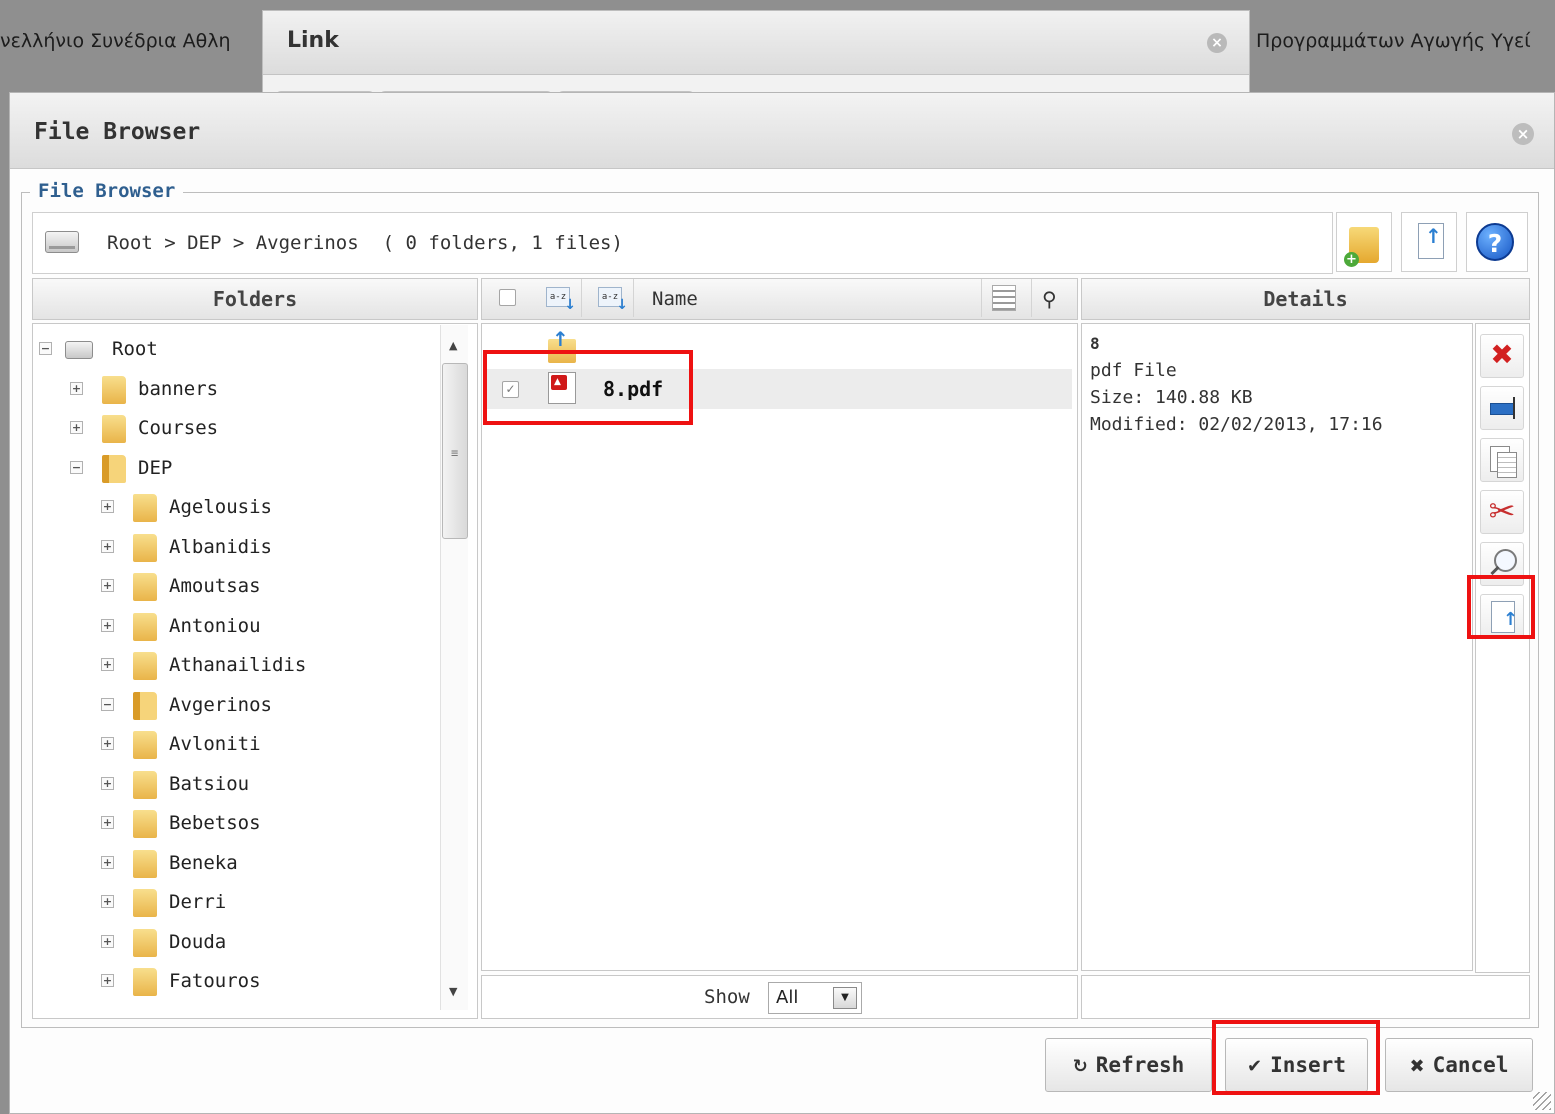  I want to click on cancel-icon: ✖, so click(1417, 1066).